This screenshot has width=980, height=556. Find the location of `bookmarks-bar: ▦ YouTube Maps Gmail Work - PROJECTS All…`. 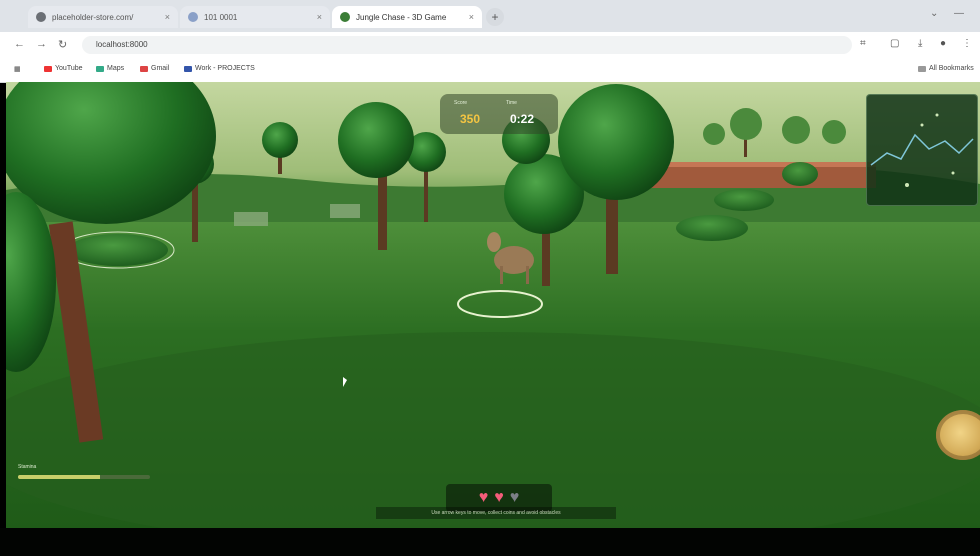

bookmarks-bar: ▦ YouTube Maps Gmail Work - PROJECTS All… is located at coordinates (490, 70).